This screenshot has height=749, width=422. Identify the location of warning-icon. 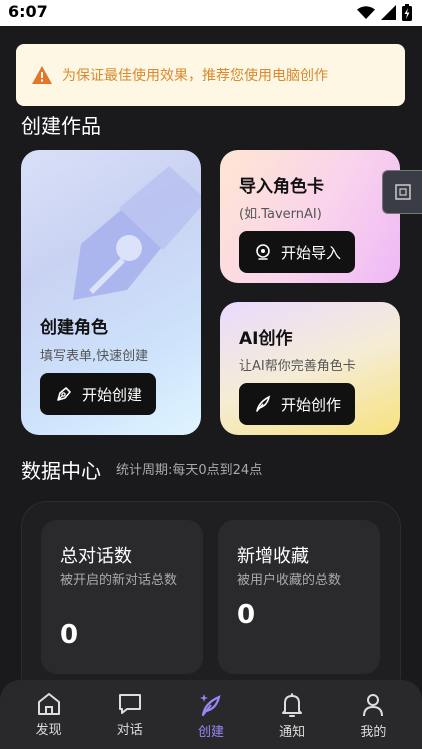
(42, 75).